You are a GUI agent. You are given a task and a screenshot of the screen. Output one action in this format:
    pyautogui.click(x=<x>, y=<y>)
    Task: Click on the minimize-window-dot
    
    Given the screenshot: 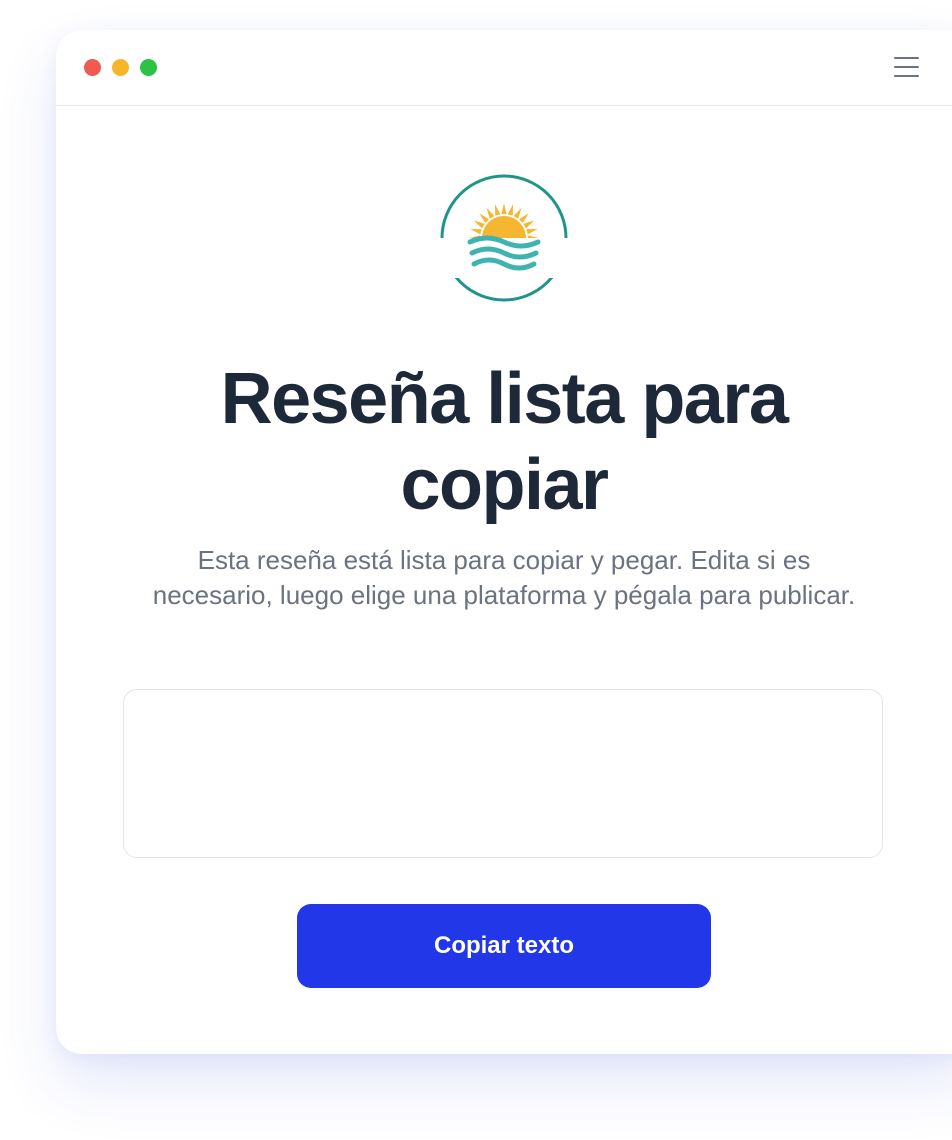 What is the action you would take?
    pyautogui.click(x=120, y=67)
    